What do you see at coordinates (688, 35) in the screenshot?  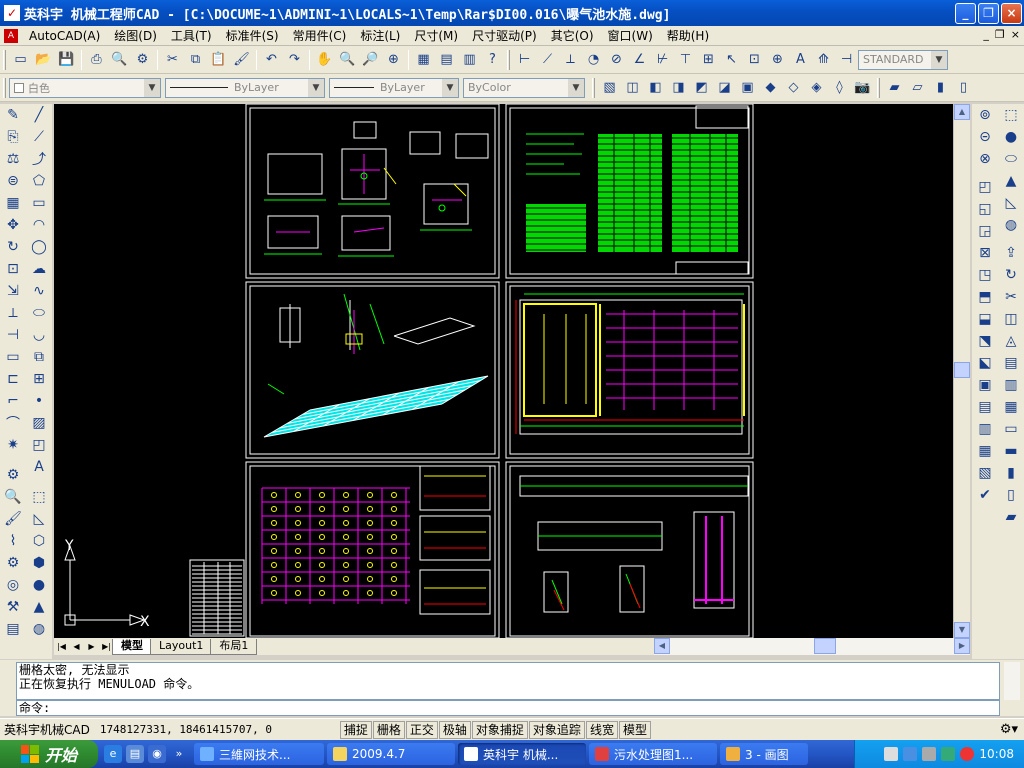 I see `menu-help: 帮助(H)` at bounding box center [688, 35].